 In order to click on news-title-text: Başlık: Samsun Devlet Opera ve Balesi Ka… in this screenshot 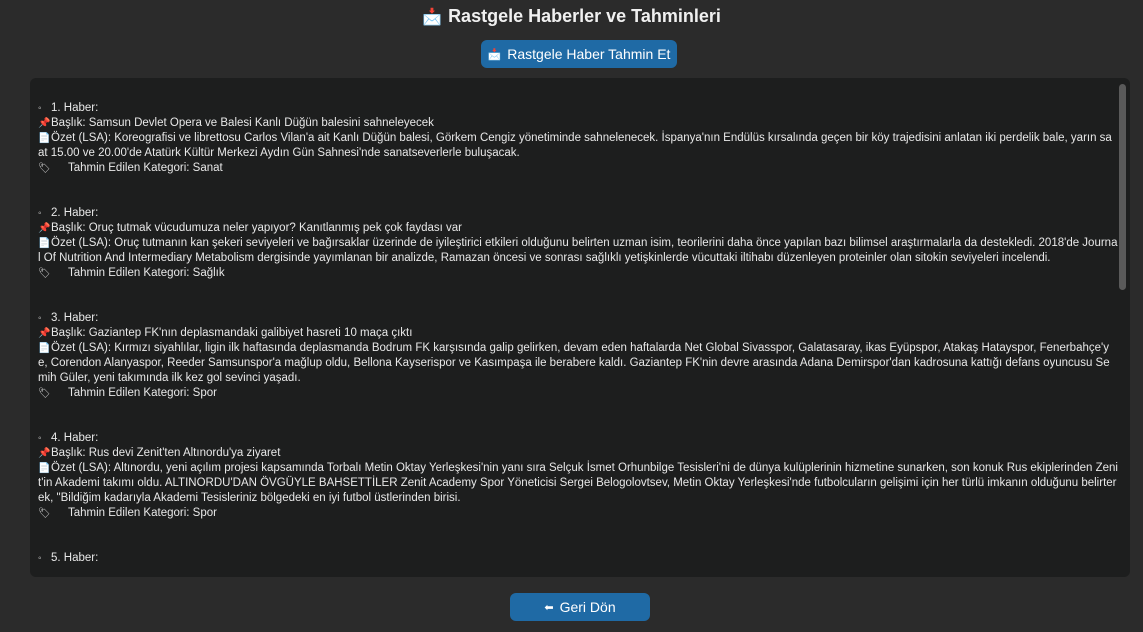, I will do `click(242, 123)`.